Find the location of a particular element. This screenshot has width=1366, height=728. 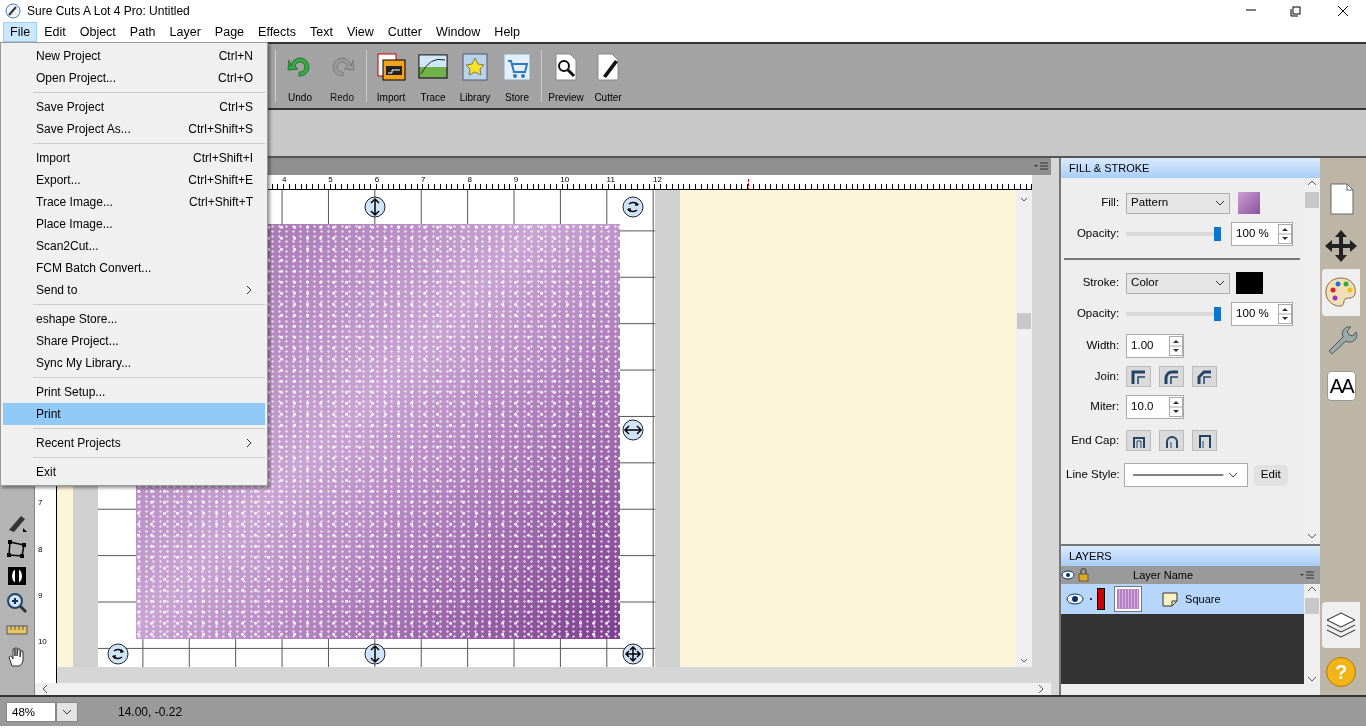

menu-item: Path is located at coordinates (142, 32).